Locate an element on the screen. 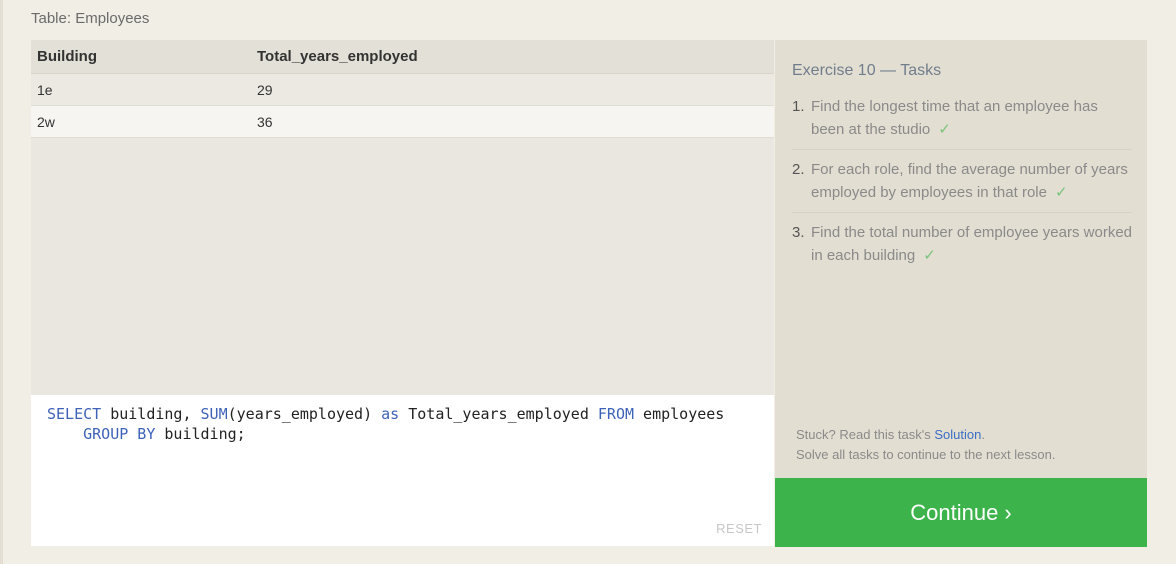 The height and width of the screenshot is (564, 1176). task-number: 2. is located at coordinates (798, 169).